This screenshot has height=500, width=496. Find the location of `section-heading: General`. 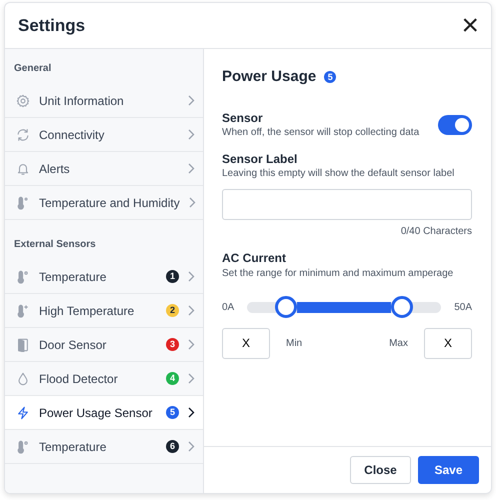

section-heading: General is located at coordinates (32, 69).